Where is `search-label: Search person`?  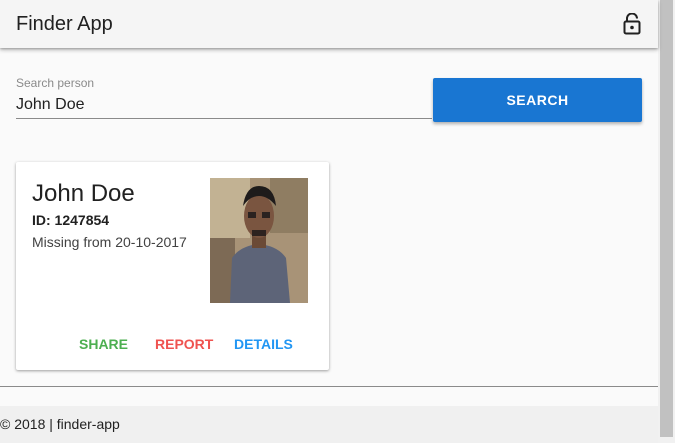
search-label: Search person is located at coordinates (55, 83).